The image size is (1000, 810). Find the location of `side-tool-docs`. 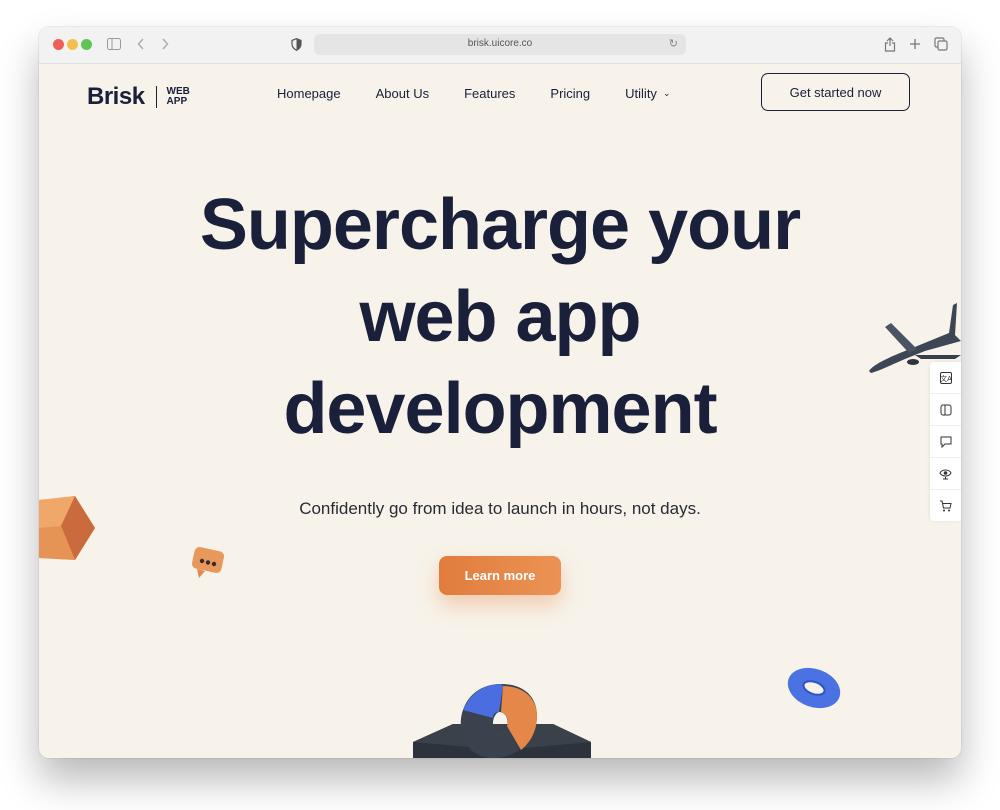

side-tool-docs is located at coordinates (945, 410).